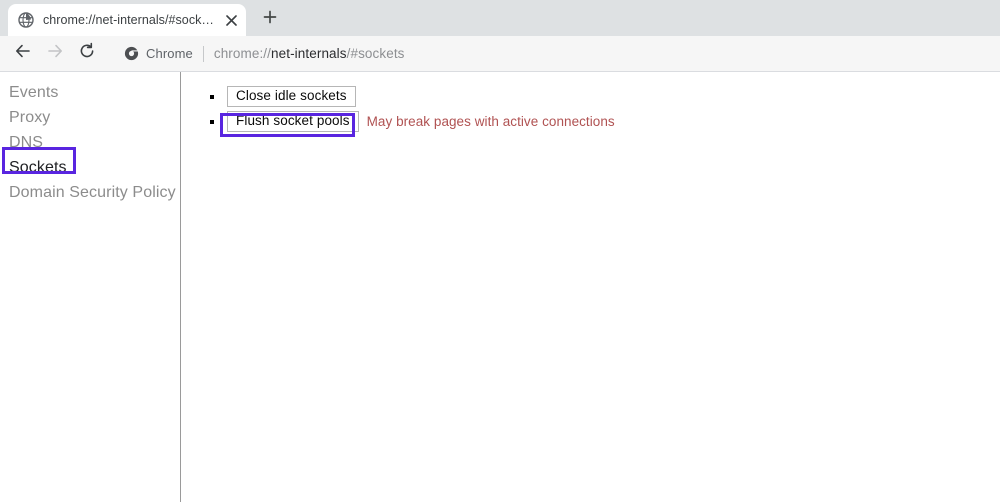 The image size is (1000, 502). I want to click on new-tab-button, so click(270, 19).